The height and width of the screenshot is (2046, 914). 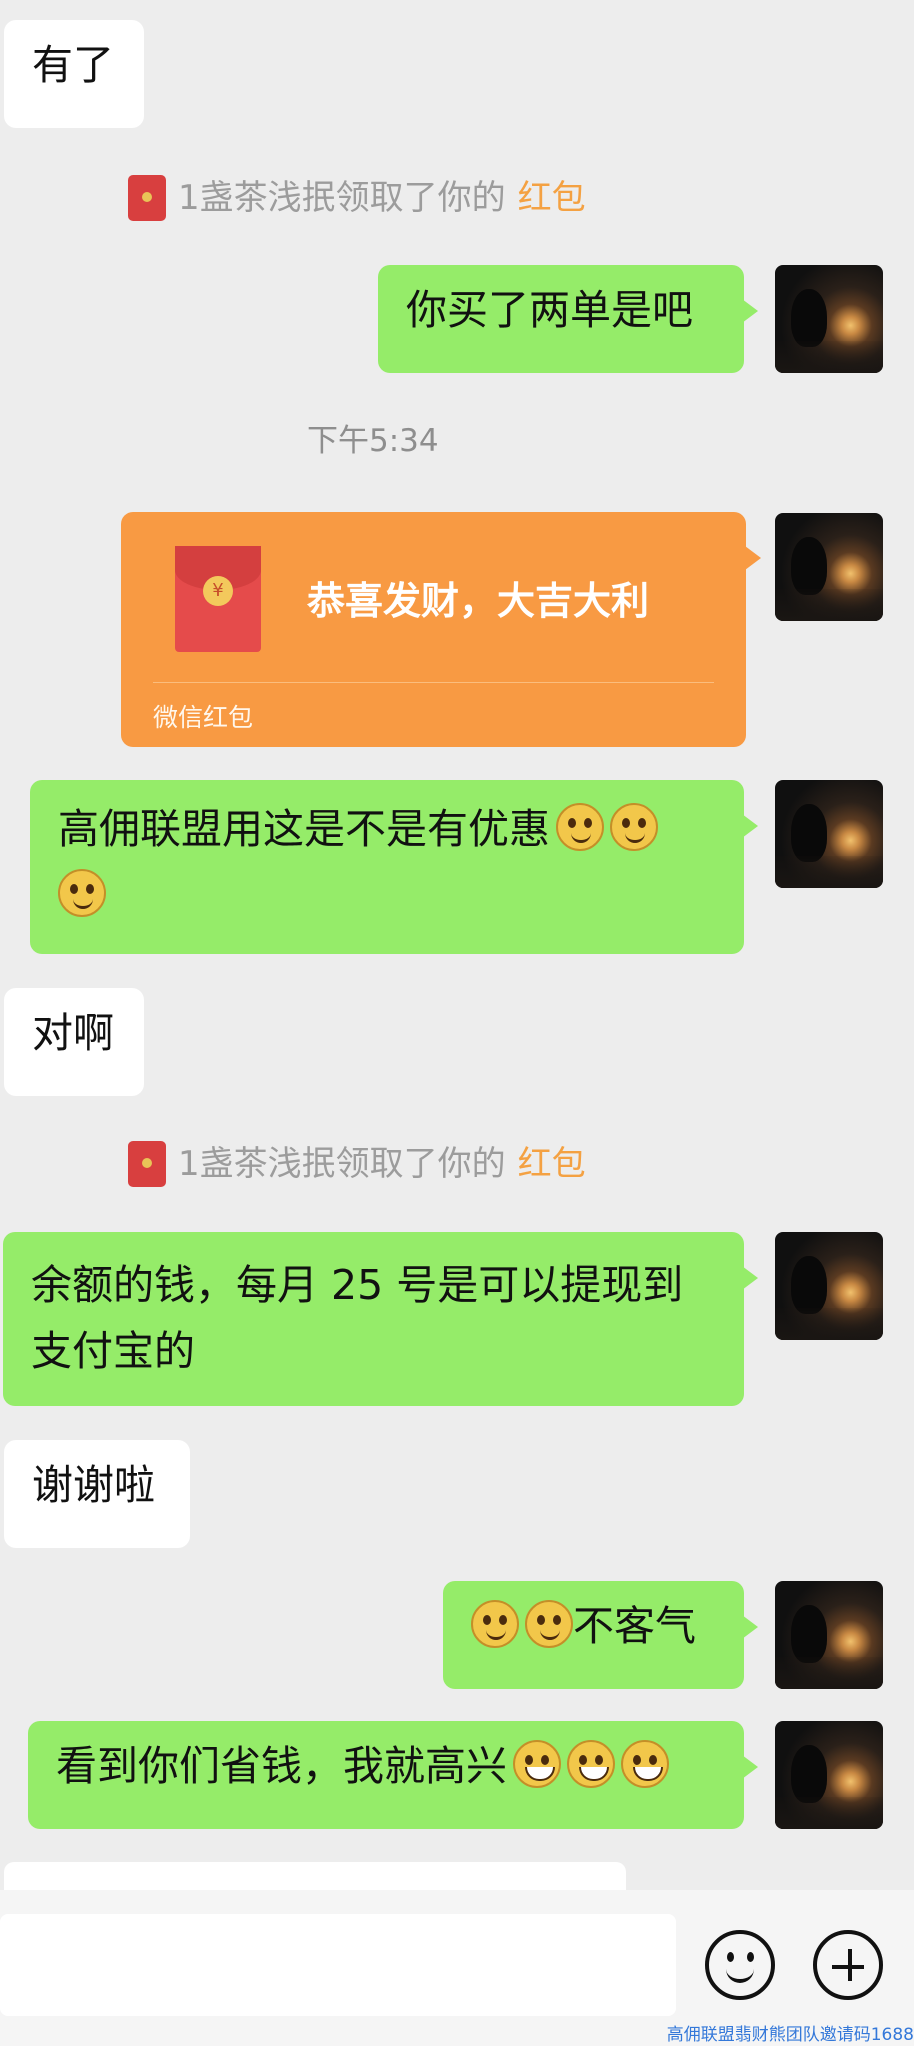 I want to click on message-line-1: 余额的钱，每月 25 号是可以提现到, so click(x=357, y=1285).